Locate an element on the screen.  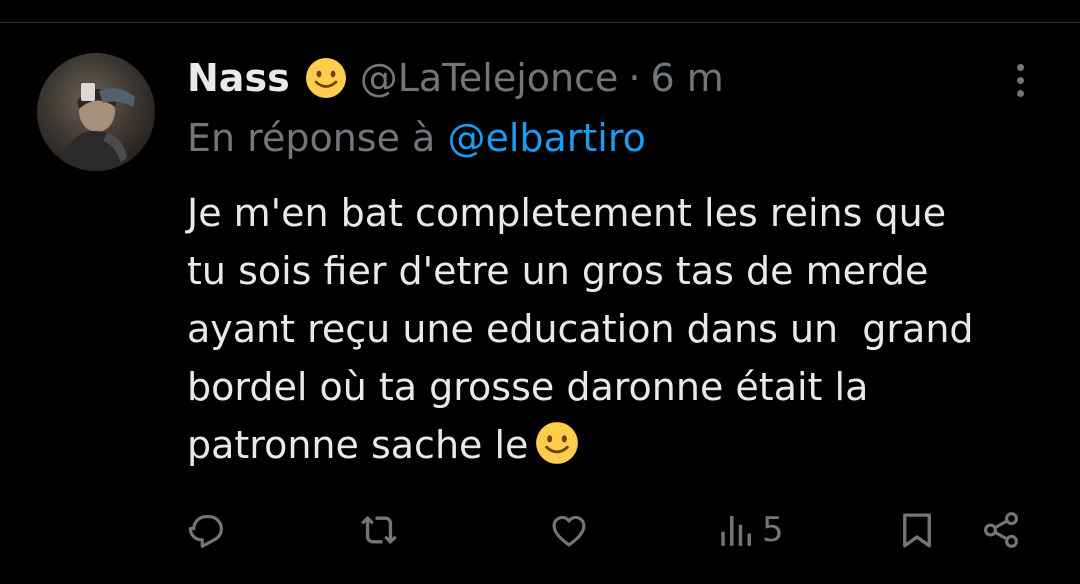
retweet-icon is located at coordinates (379, 530).